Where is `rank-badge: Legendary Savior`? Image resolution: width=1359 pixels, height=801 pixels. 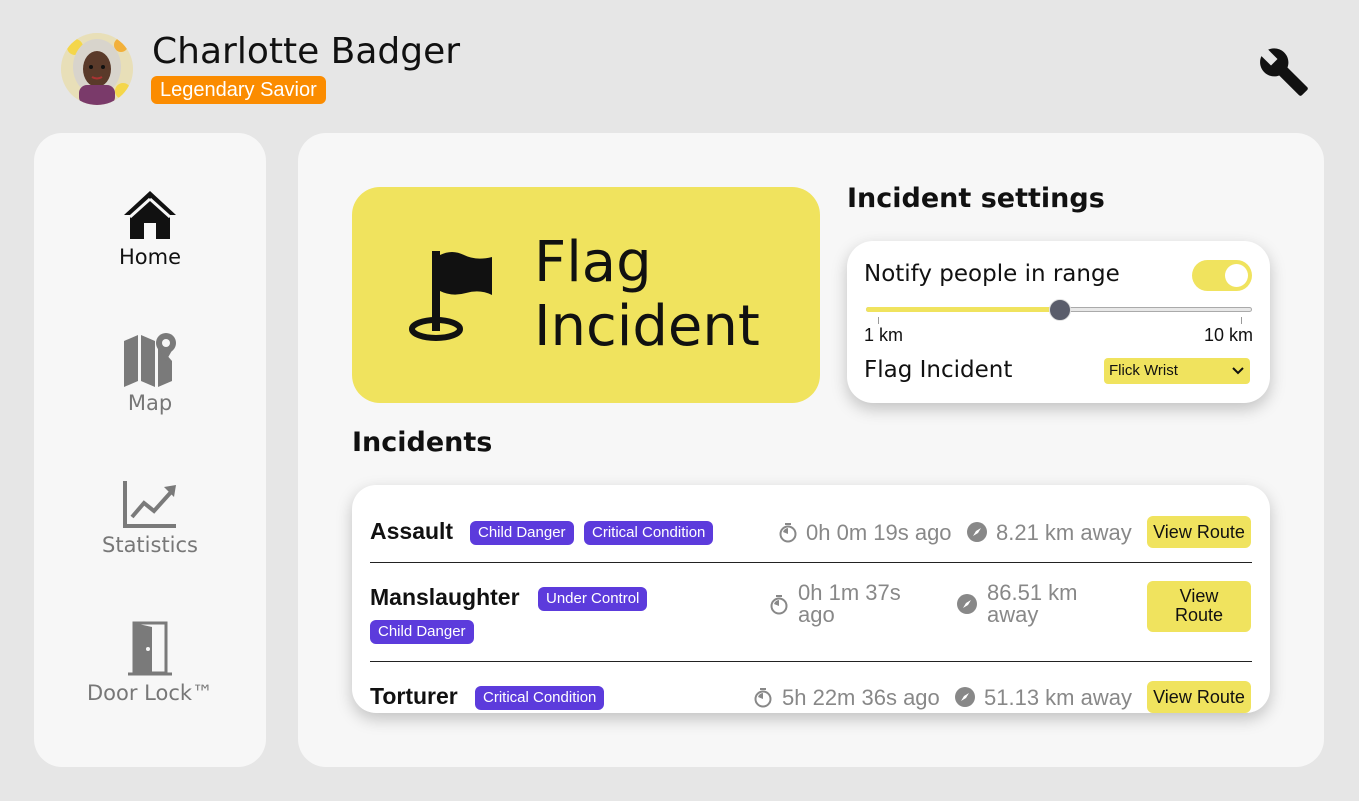
rank-badge: Legendary Savior is located at coordinates (238, 90).